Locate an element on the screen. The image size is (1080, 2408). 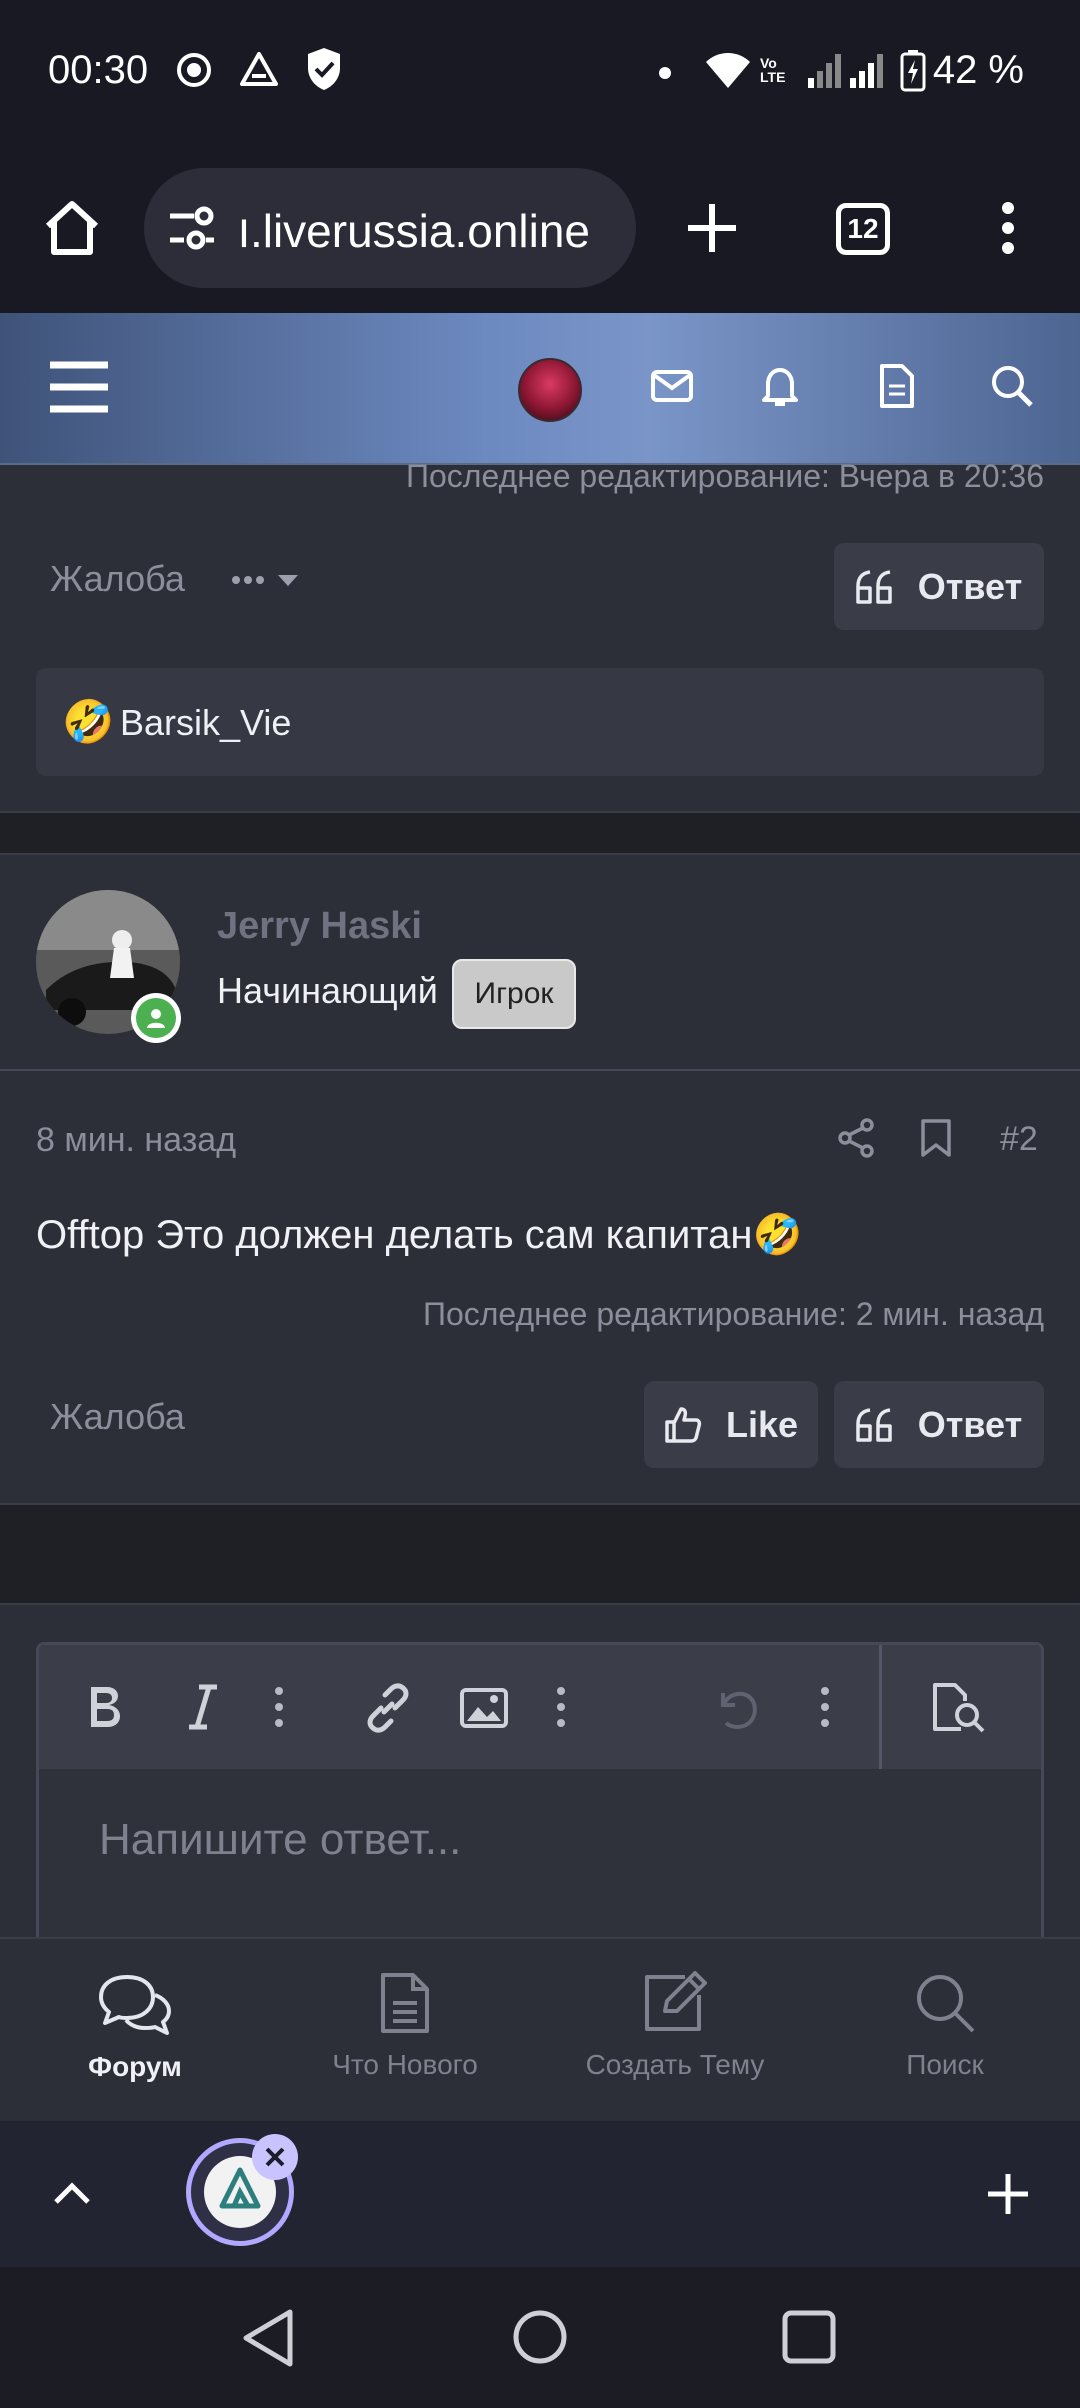
edit-note: Последнее редактирование: Вчера в 20:36 is located at coordinates (725, 476).